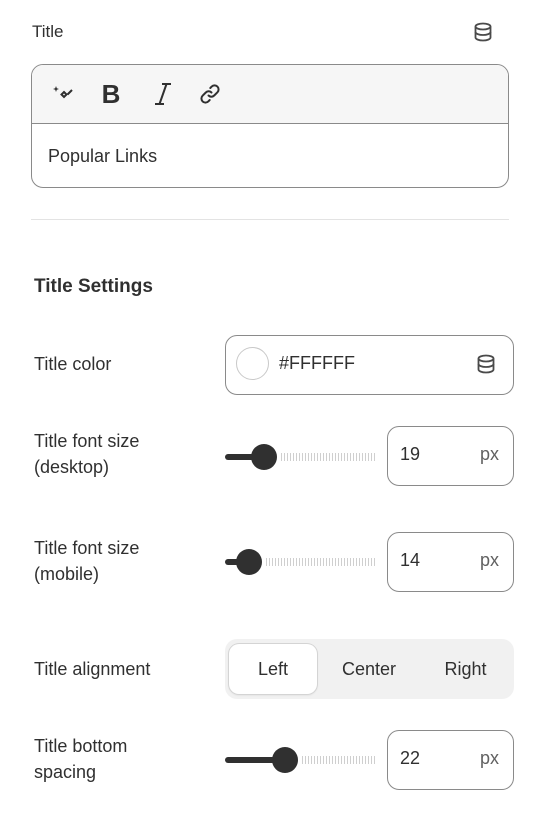 The image size is (538, 824). I want to click on editor-toolbar: B, so click(270, 94).